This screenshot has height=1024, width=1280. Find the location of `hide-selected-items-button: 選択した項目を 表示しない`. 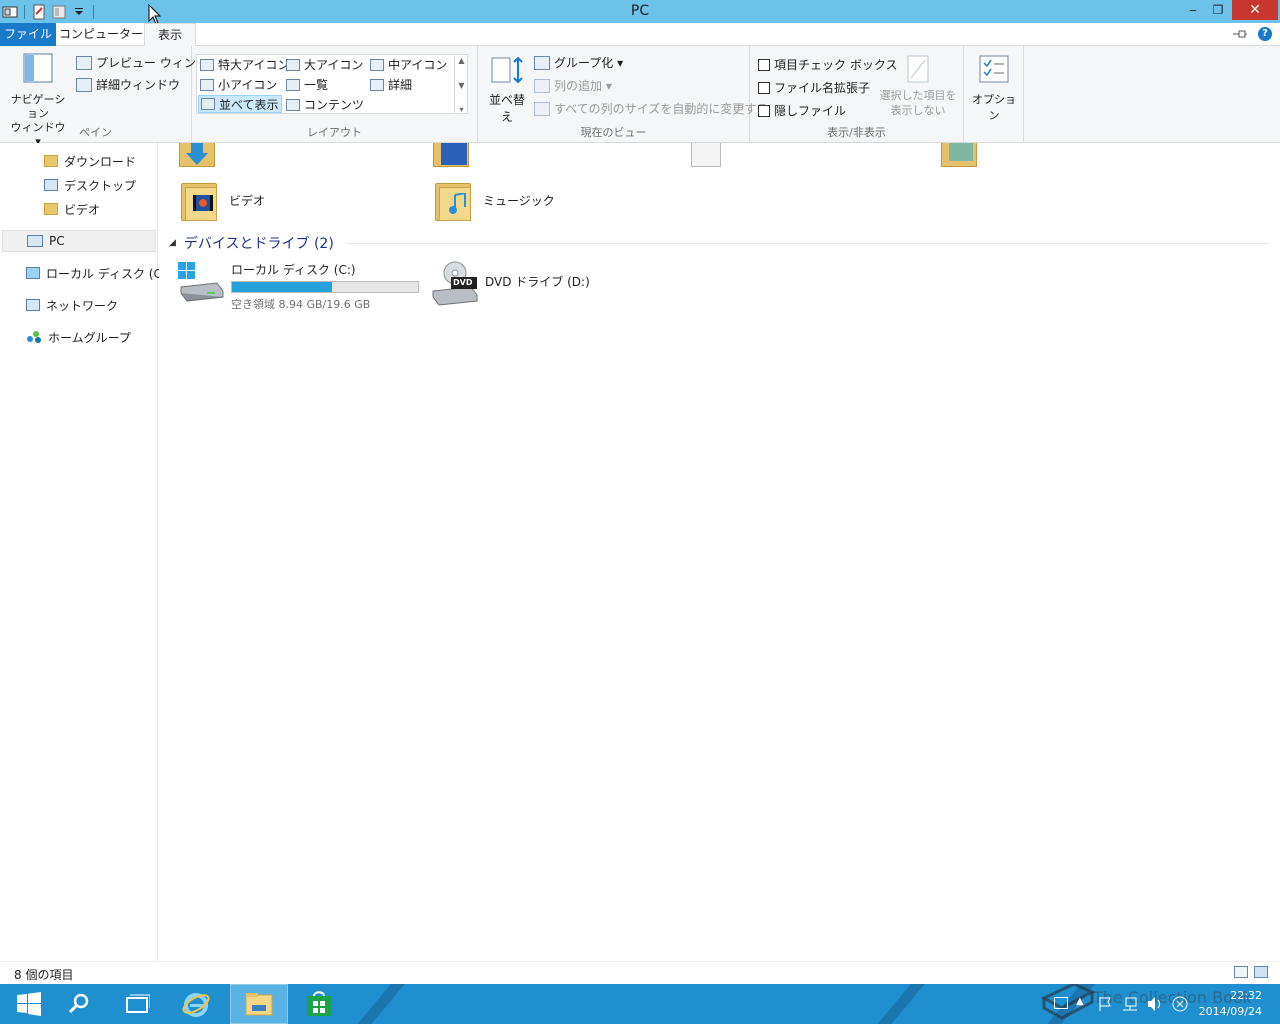

hide-selected-items-button: 選択した項目を 表示しない is located at coordinates (918, 86).